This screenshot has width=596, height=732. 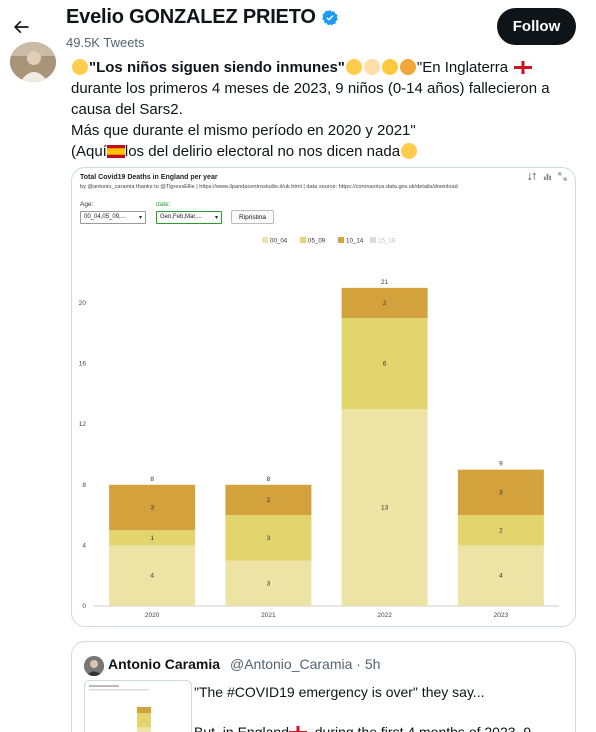 I want to click on y-tick-label: 0, so click(x=84, y=606).